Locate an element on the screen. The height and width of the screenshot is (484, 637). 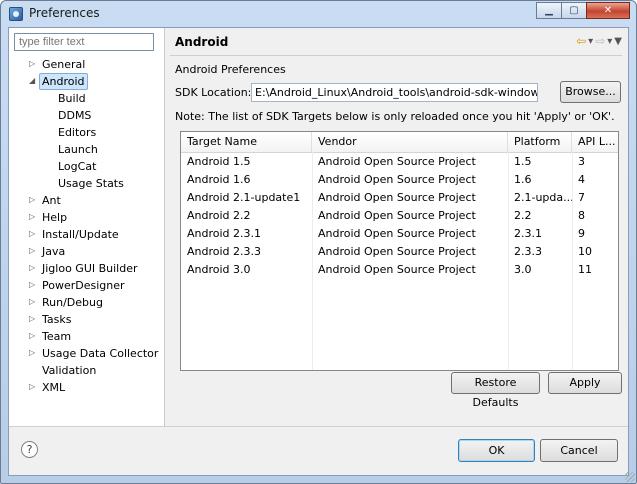
tree-item-label: Team is located at coordinates (57, 336).